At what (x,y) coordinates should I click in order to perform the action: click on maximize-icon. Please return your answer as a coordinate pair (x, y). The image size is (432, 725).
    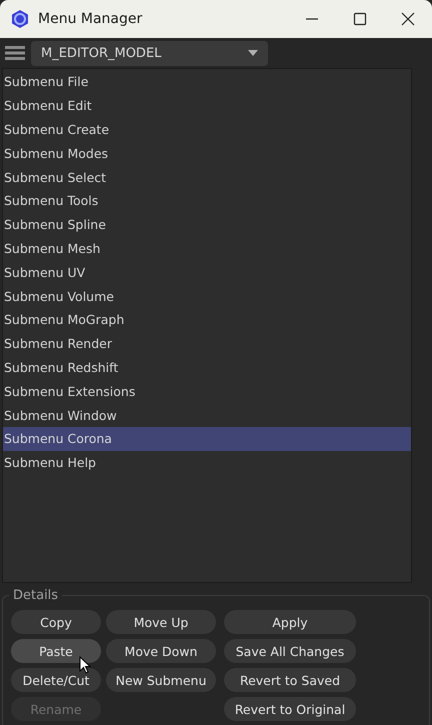
    Looking at the image, I should click on (360, 19).